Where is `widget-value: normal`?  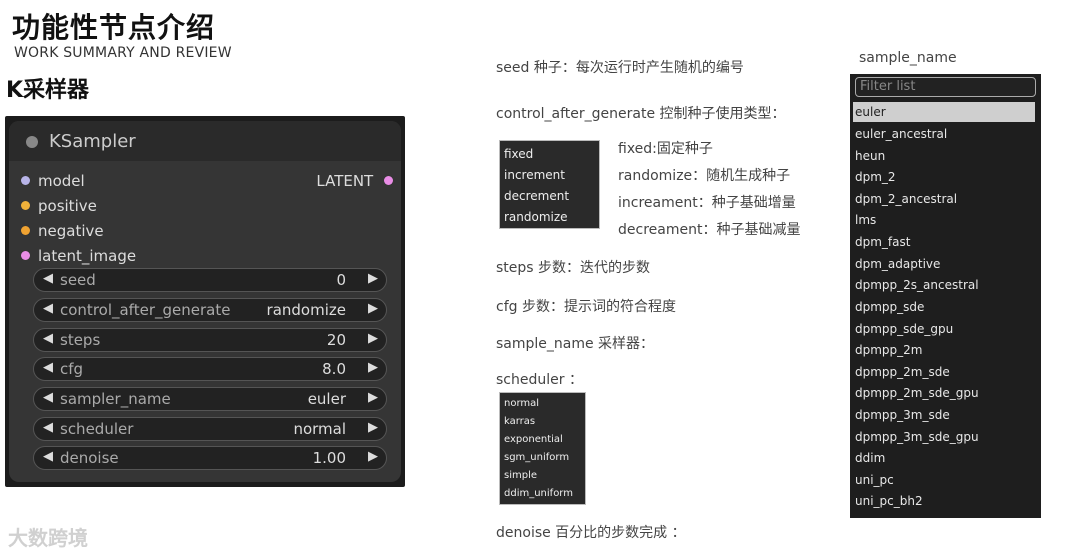
widget-value: normal is located at coordinates (319, 429).